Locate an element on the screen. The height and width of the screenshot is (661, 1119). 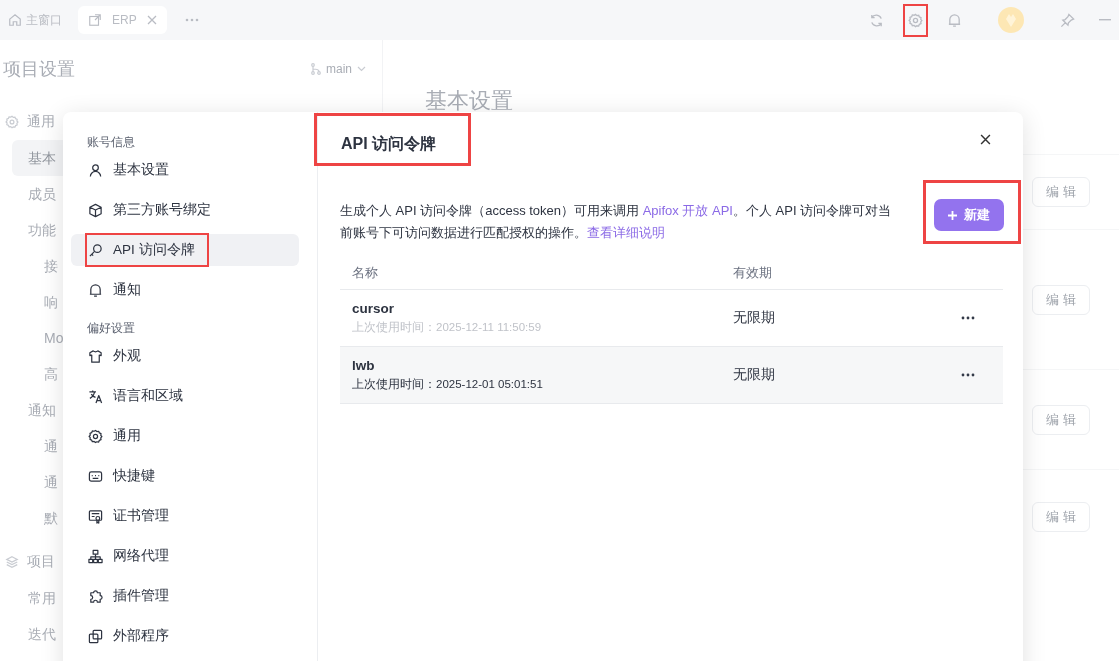
page-title: 基本设置 is located at coordinates (469, 101).